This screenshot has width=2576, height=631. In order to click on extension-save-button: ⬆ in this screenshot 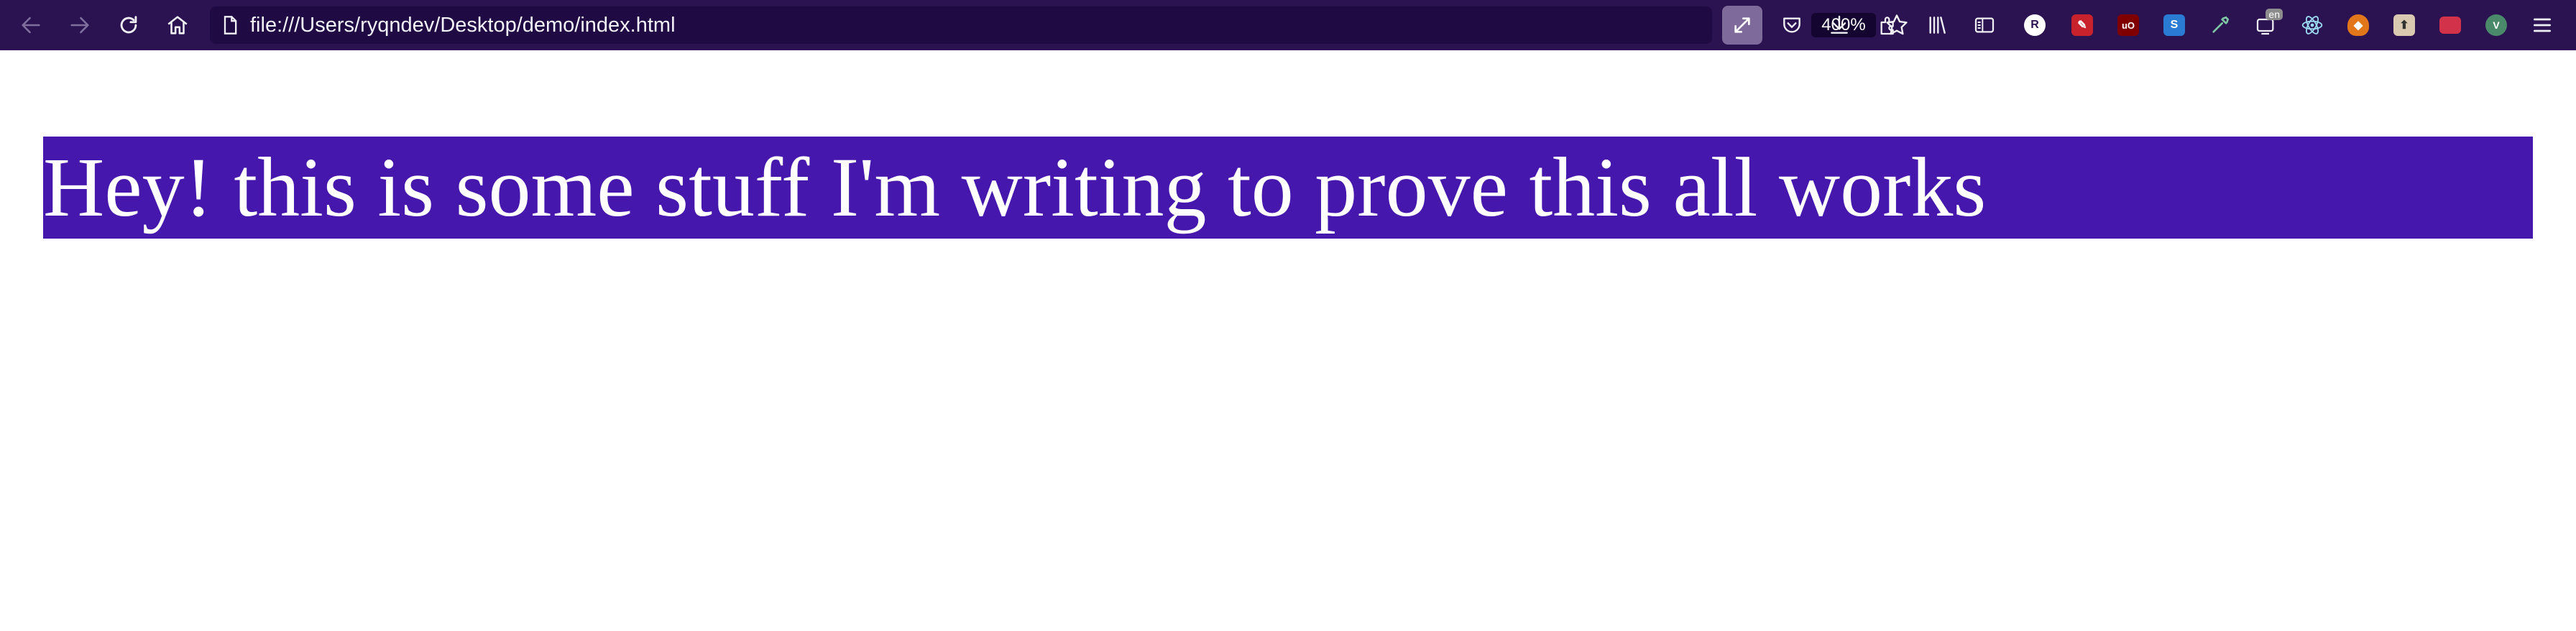, I will do `click(2404, 25)`.